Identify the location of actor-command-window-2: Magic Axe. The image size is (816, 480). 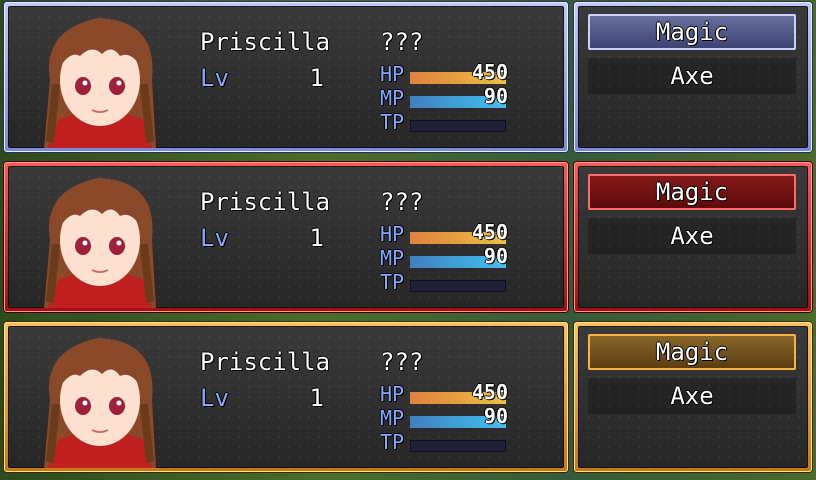
(693, 237).